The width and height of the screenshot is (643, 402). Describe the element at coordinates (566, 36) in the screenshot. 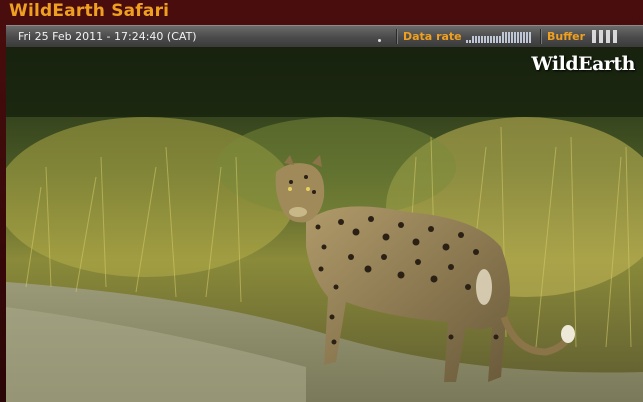

I see `buffer-label: Buffer` at that location.